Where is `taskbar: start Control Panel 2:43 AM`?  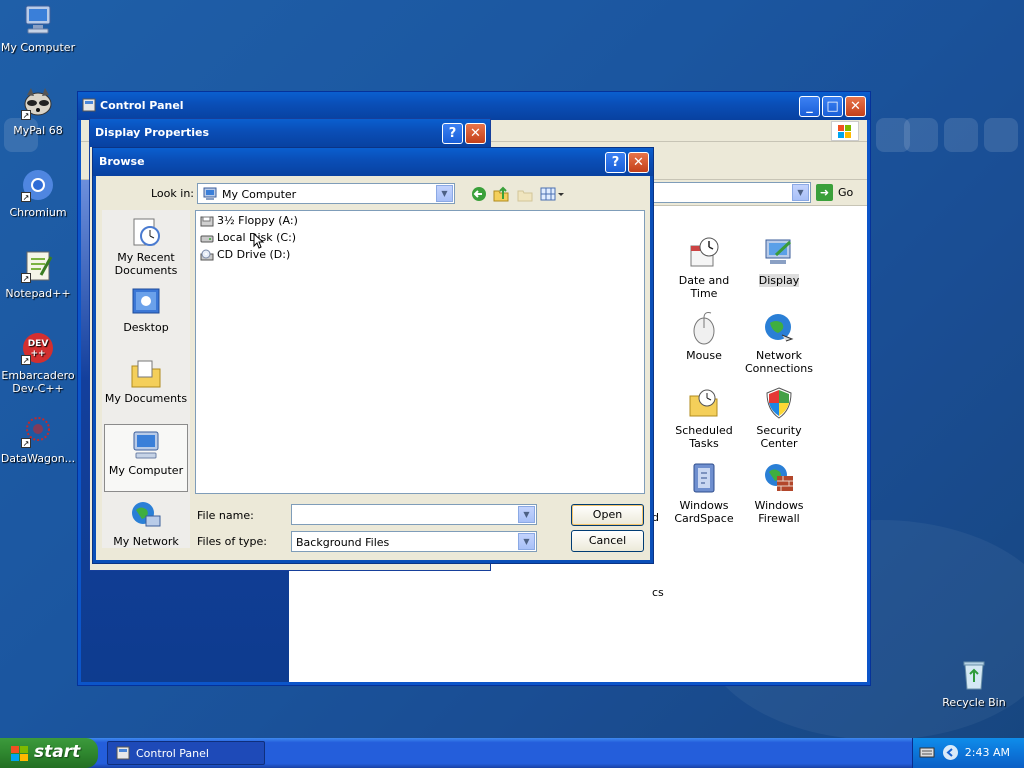
taskbar: start Control Panel 2:43 AM is located at coordinates (512, 753).